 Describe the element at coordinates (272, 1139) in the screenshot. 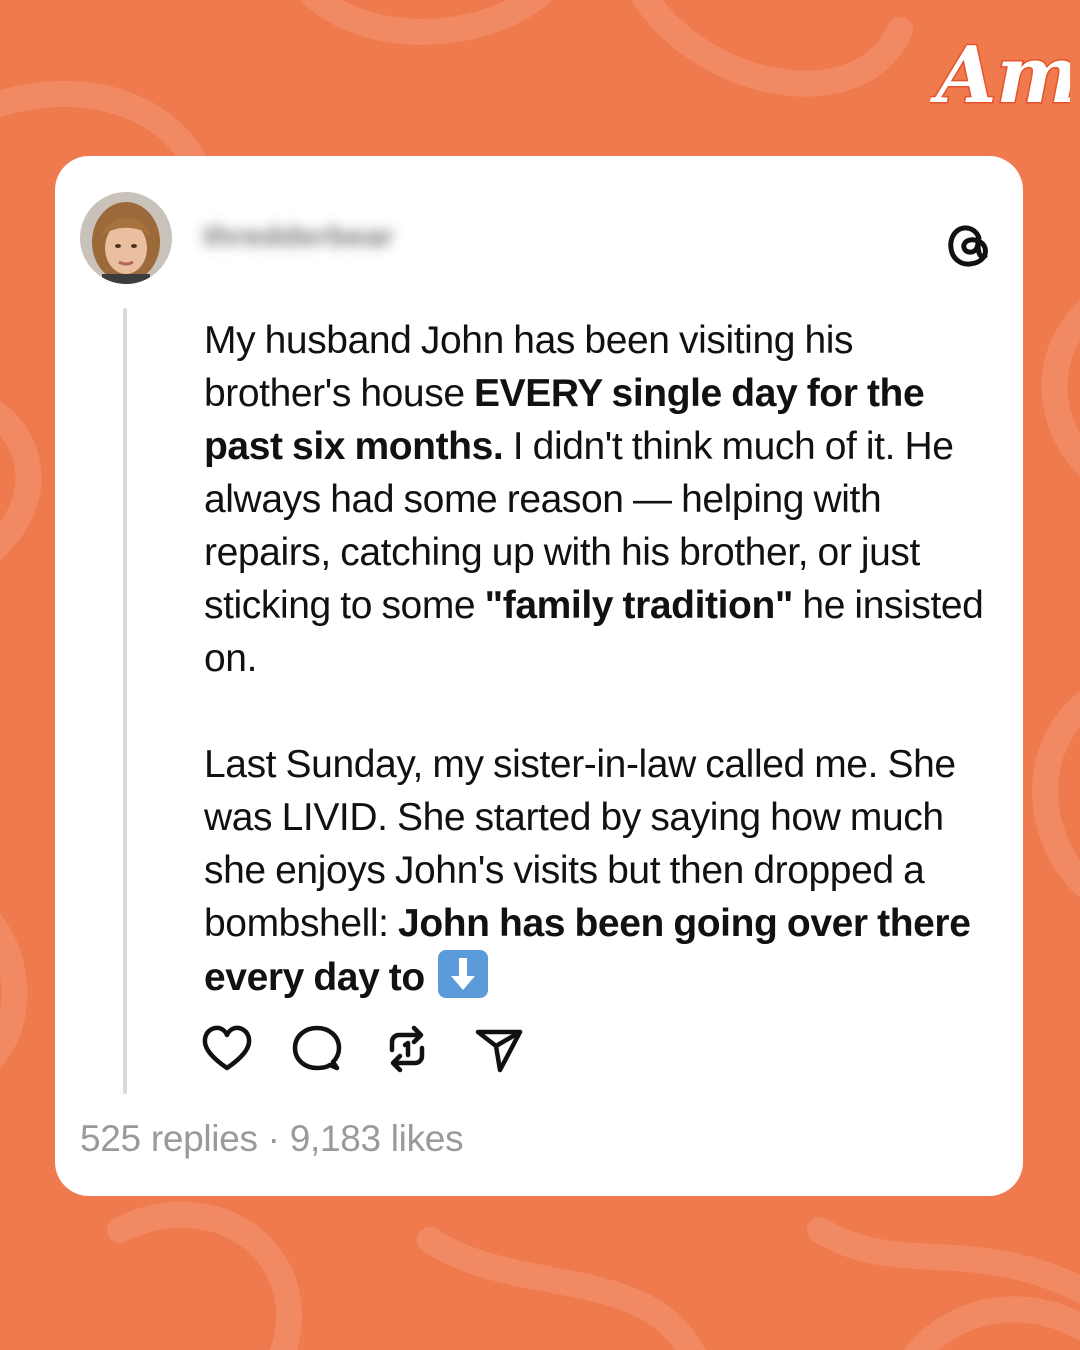

I see `post-stats: 525 replies · 9,183 likes` at that location.